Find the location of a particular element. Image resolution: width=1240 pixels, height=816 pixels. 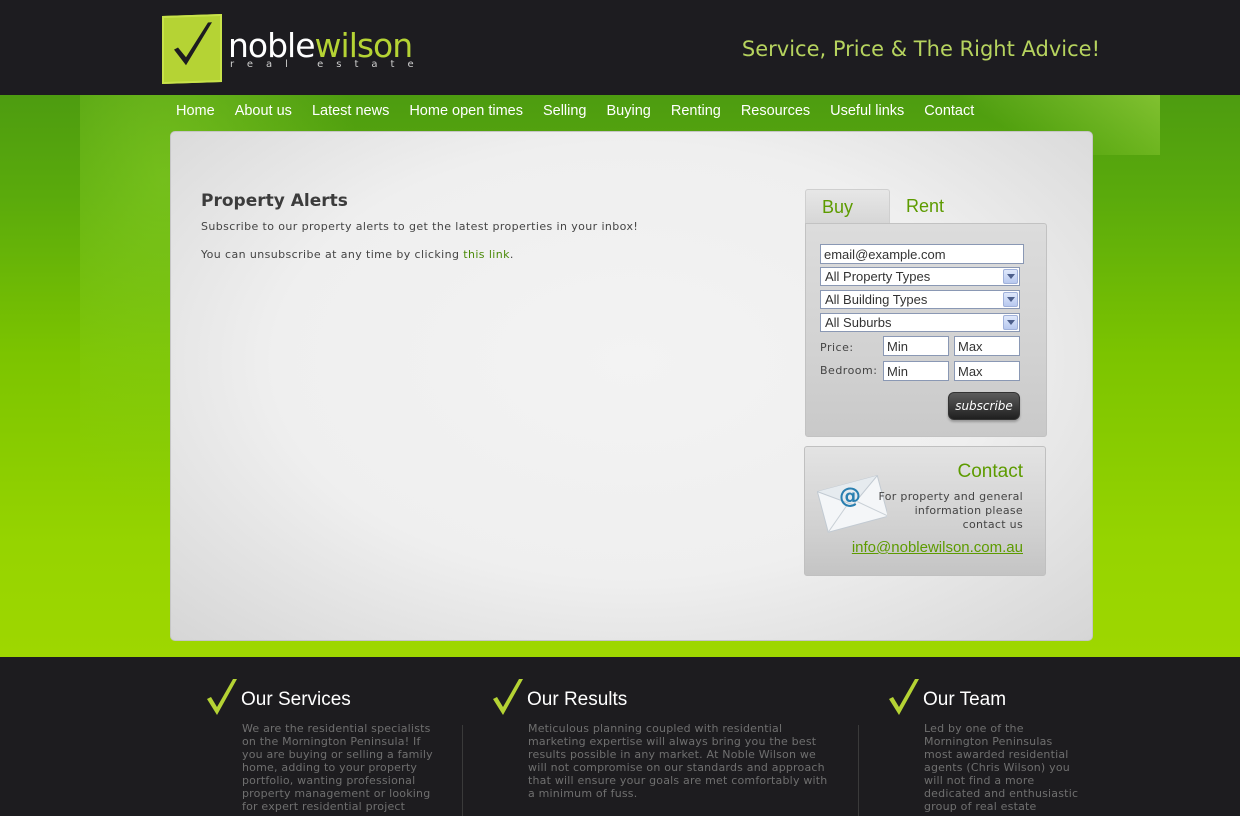

nav-resources: Resources is located at coordinates (775, 111).